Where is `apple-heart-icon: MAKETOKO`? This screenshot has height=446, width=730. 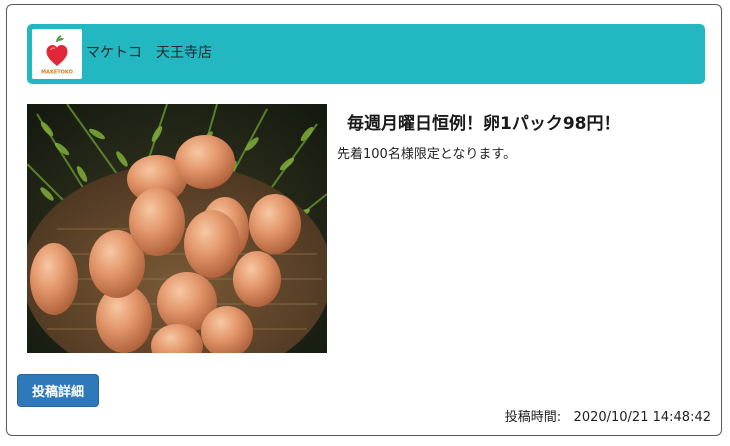 apple-heart-icon: MAKETOKO is located at coordinates (57, 55).